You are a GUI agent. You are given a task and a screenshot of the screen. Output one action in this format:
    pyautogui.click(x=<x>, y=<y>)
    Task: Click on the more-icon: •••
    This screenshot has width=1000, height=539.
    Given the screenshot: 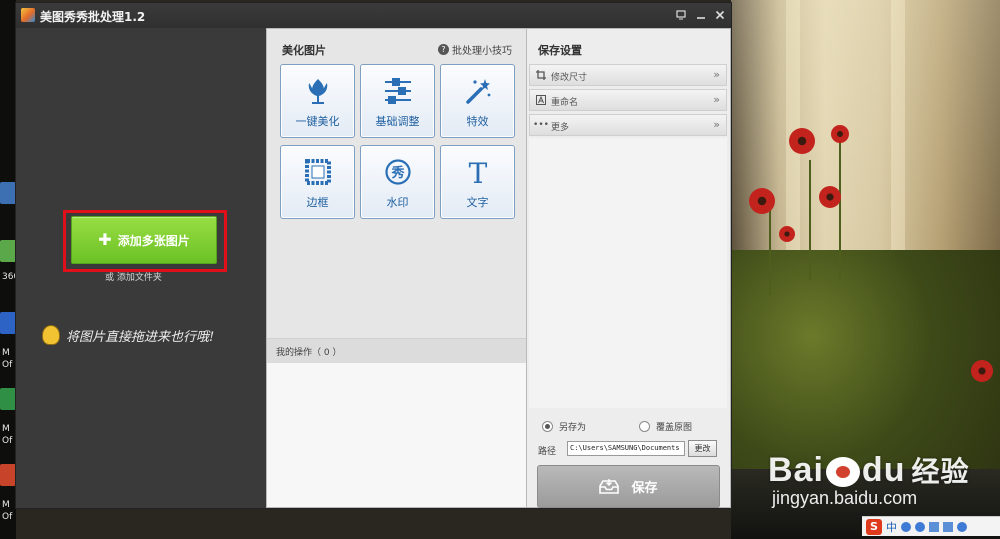 What is the action you would take?
    pyautogui.click(x=541, y=125)
    